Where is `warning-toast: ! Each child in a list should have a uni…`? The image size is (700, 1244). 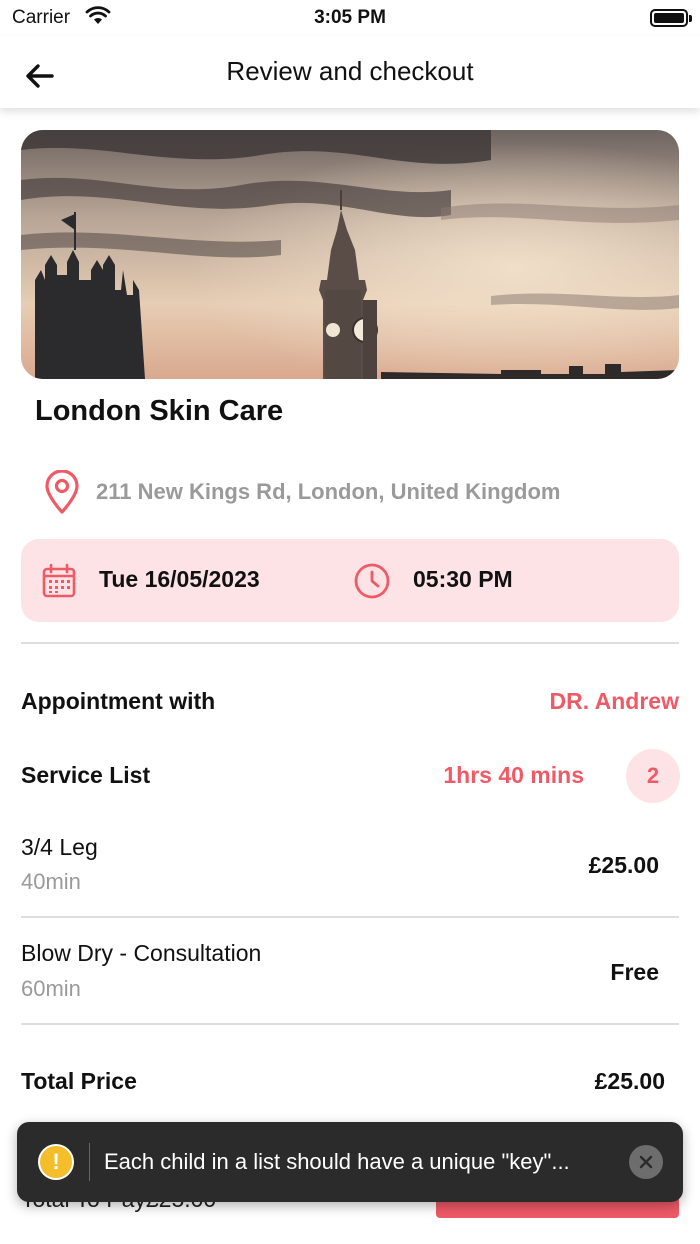 warning-toast: ! Each child in a list should have a uni… is located at coordinates (350, 1162).